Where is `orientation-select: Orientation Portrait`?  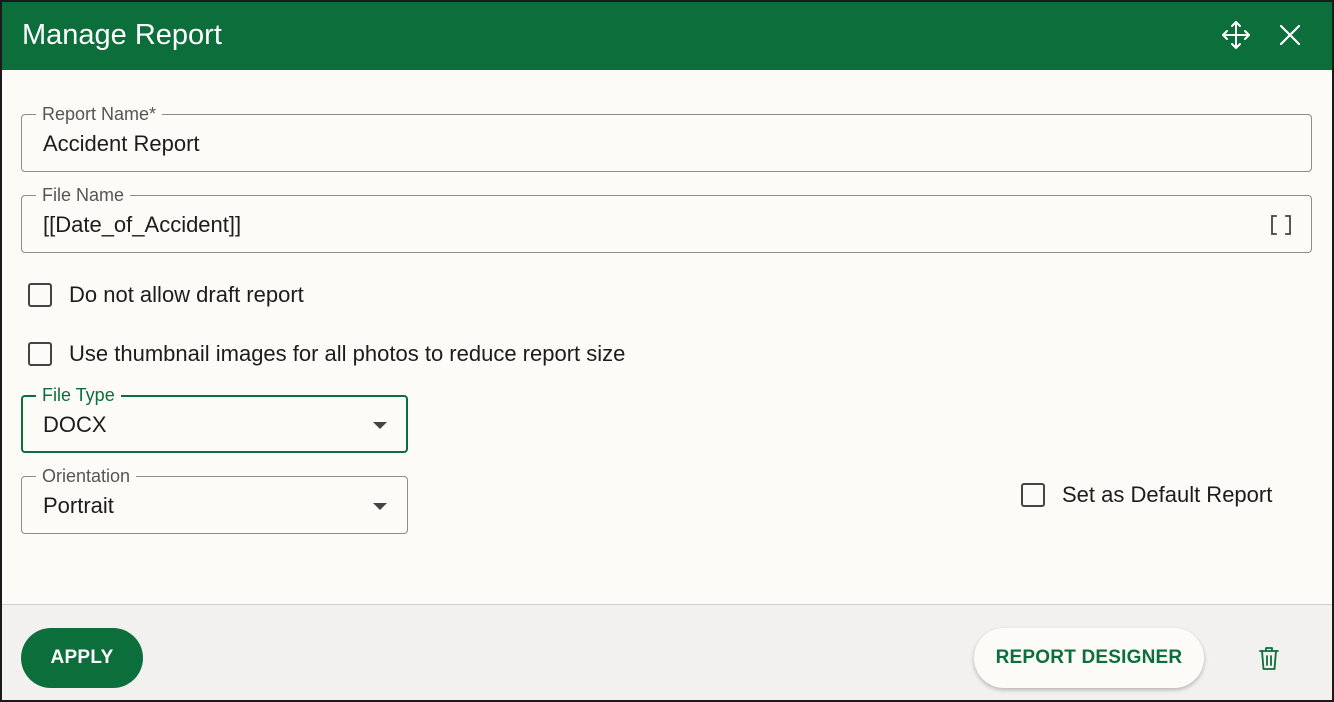 orientation-select: Orientation Portrait is located at coordinates (214, 500).